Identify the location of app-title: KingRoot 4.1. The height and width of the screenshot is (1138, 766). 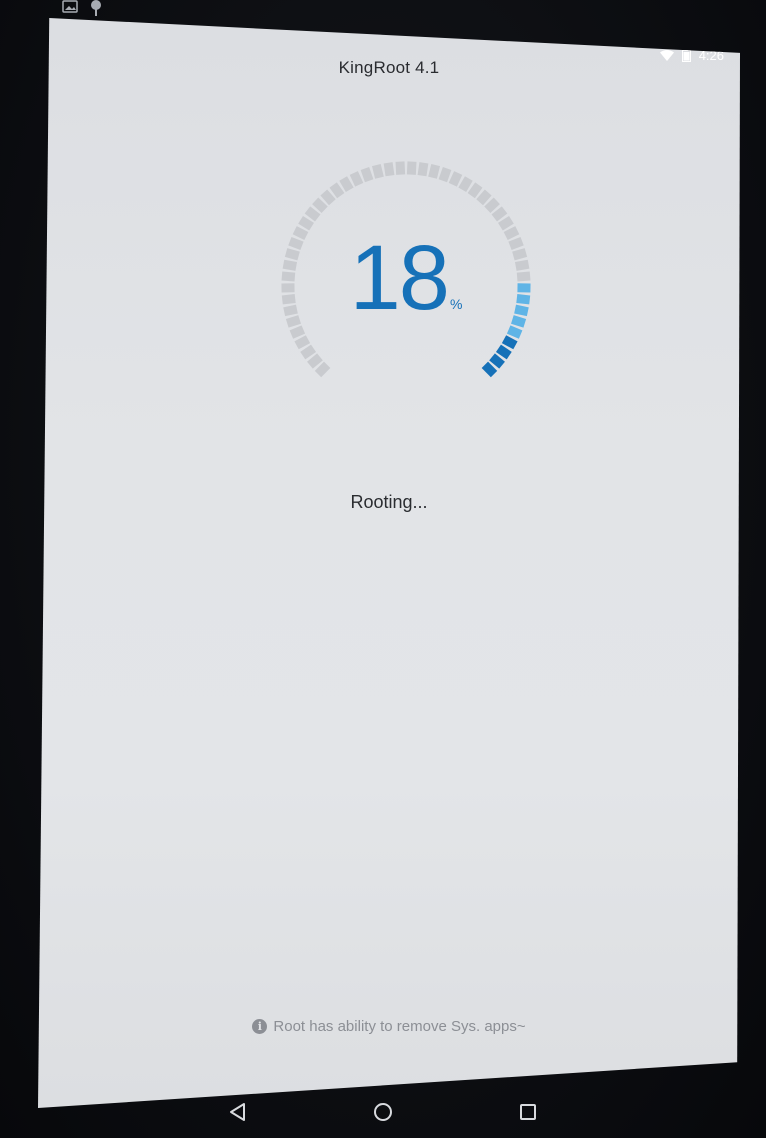
(389, 67).